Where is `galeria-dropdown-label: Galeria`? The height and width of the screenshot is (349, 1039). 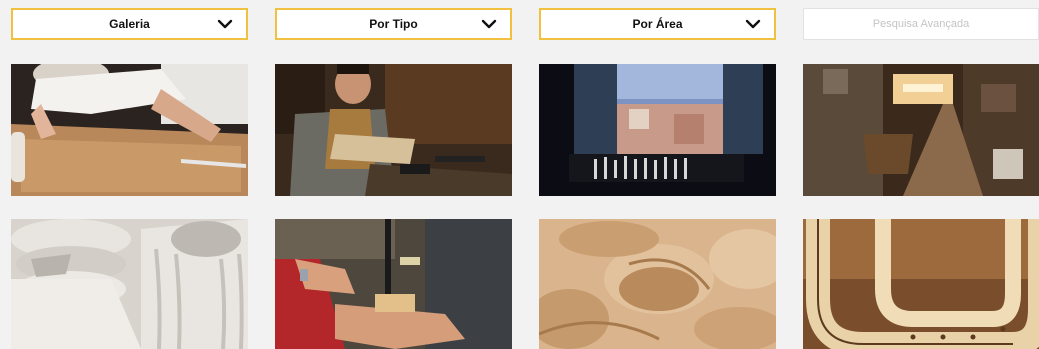 galeria-dropdown-label: Galeria is located at coordinates (129, 24).